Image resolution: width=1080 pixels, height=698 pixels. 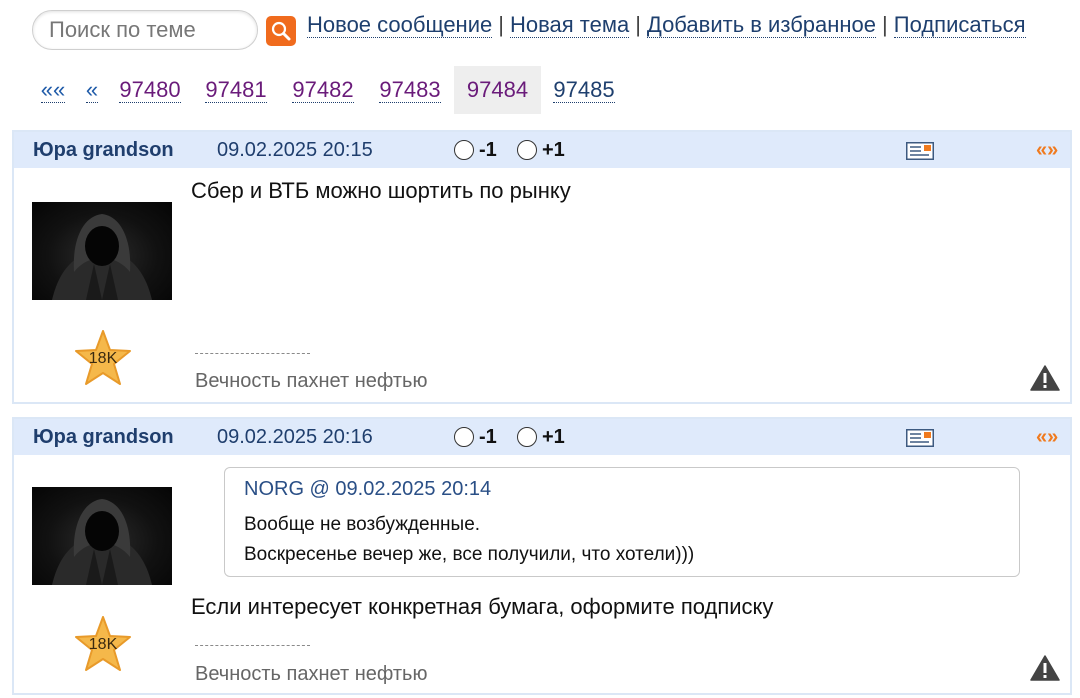 I want to click on add-favorite-link: Добавить в избранное, so click(x=761, y=25).